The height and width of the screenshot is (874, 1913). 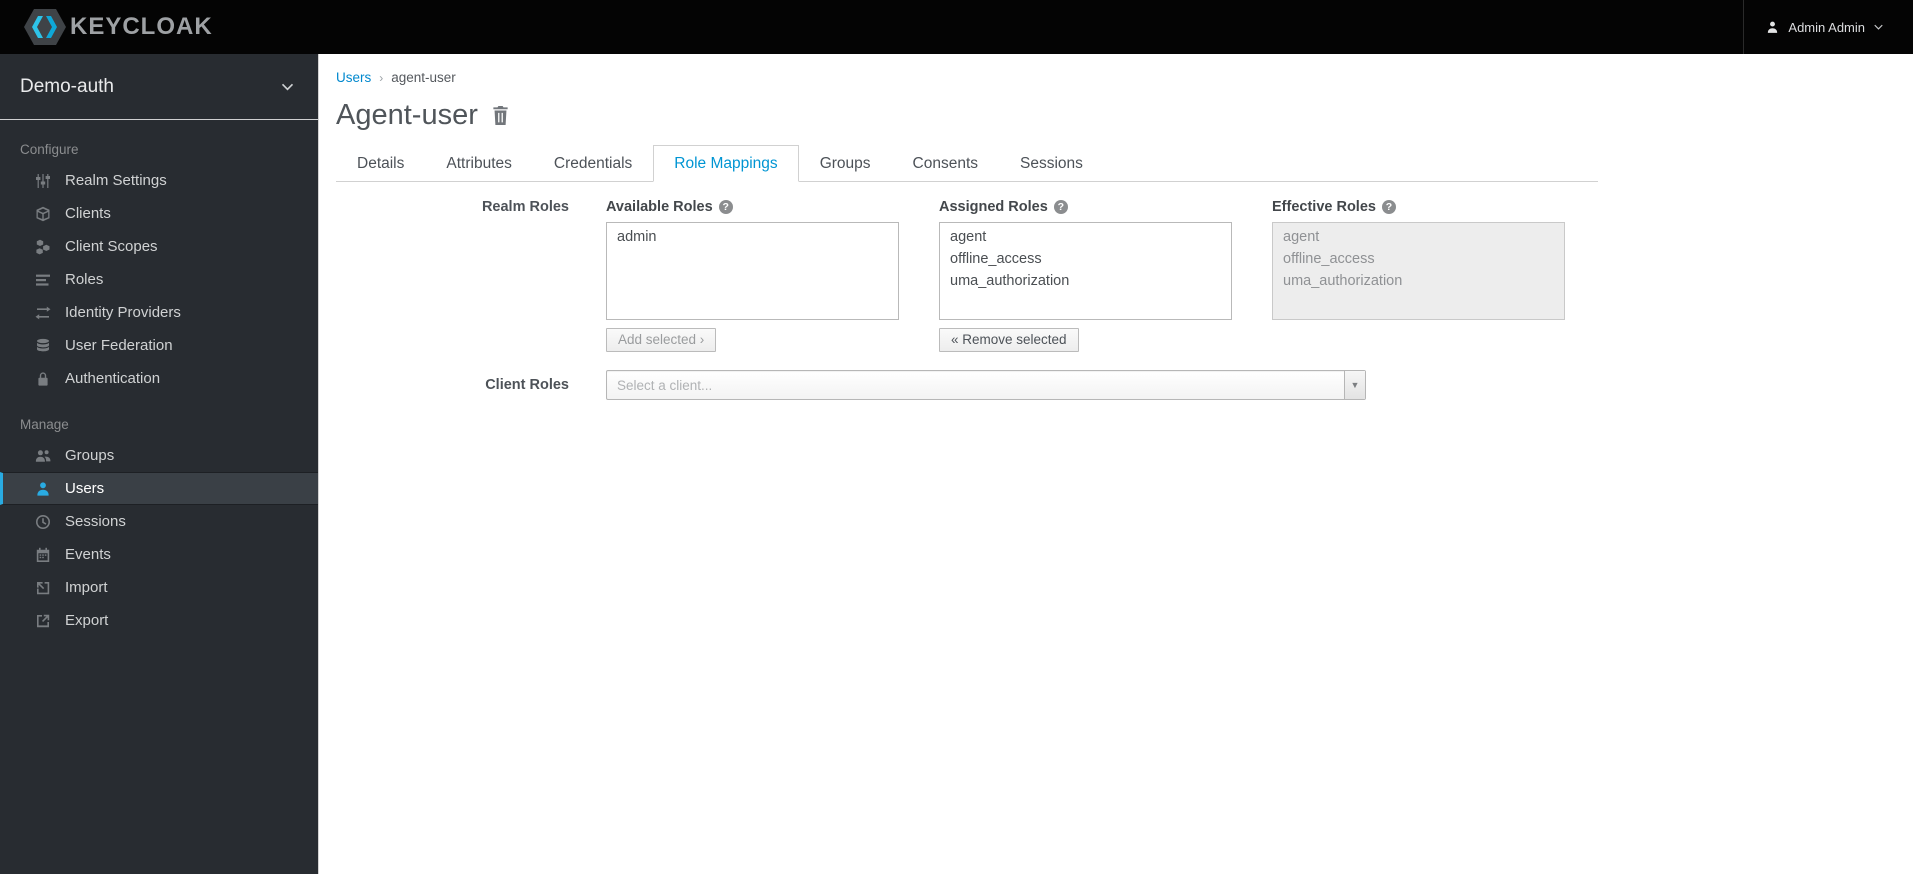 What do you see at coordinates (1418, 207) in the screenshot?
I see `effective-roles-header: Effective Roles ?` at bounding box center [1418, 207].